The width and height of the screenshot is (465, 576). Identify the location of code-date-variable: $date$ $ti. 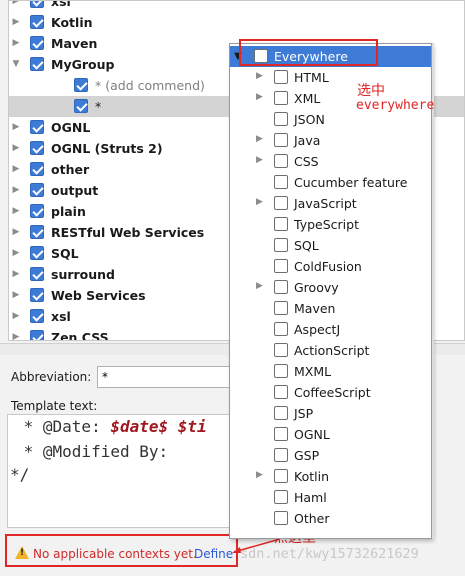
(158, 426).